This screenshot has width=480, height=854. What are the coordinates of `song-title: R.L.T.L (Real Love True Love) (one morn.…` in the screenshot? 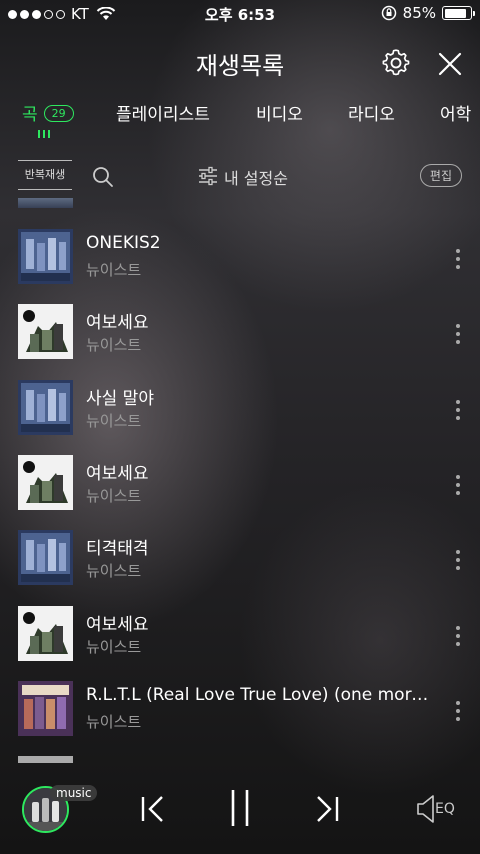 It's located at (261, 694).